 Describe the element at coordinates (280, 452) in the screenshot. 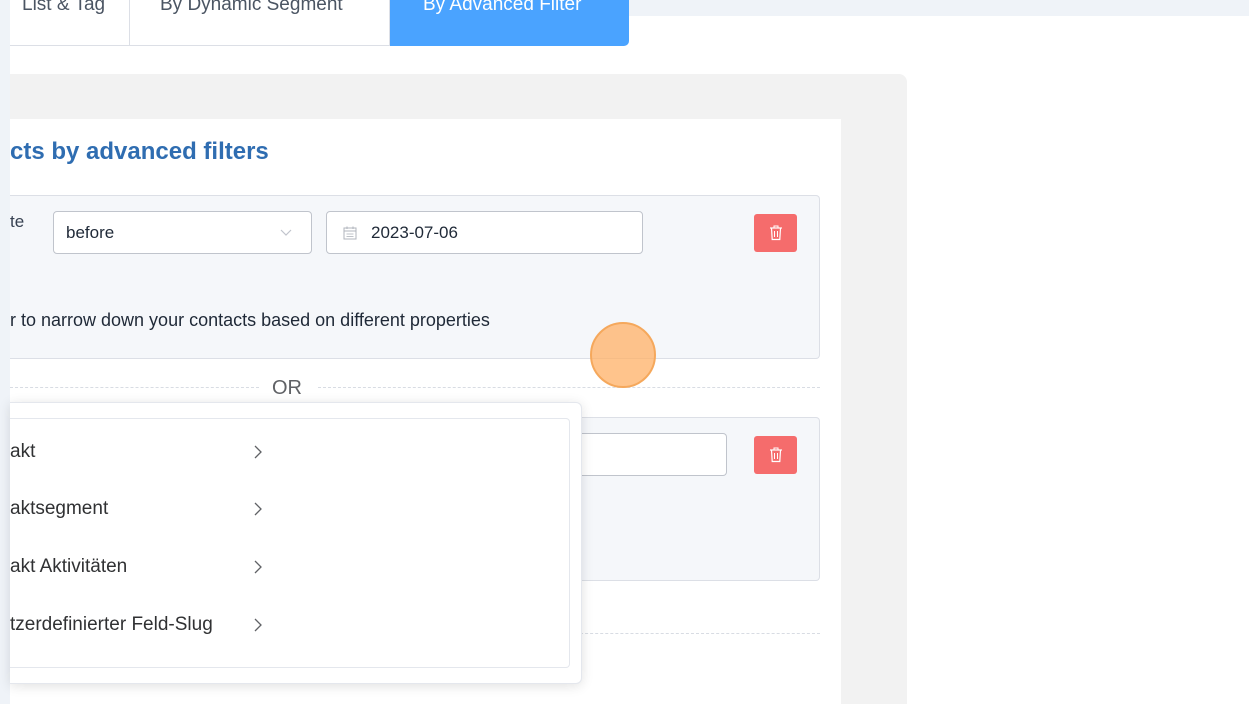

I see `menu-item-contact: akt` at that location.